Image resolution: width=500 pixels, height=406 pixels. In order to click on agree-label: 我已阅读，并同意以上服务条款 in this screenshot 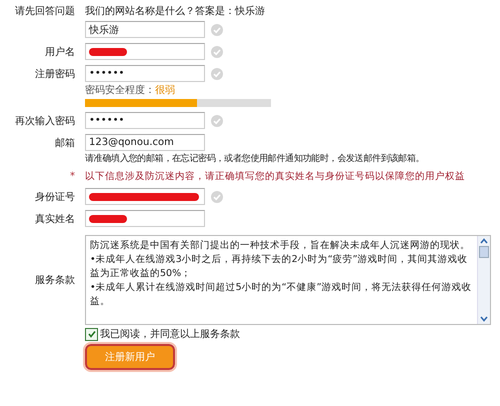, I will do `click(170, 334)`.